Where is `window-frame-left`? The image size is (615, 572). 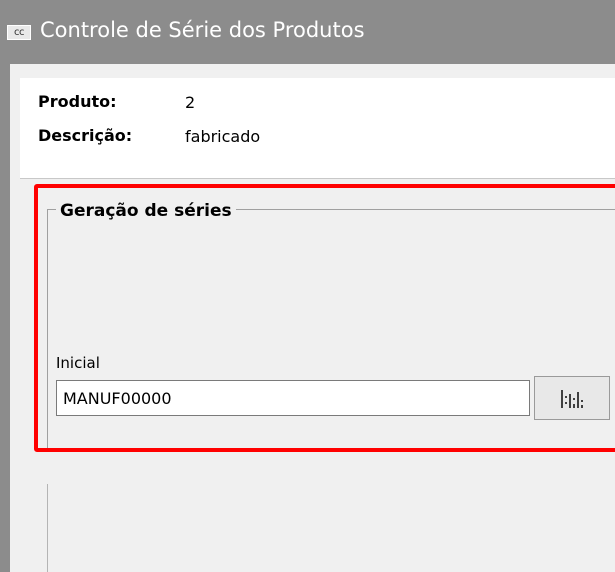 window-frame-left is located at coordinates (5, 318).